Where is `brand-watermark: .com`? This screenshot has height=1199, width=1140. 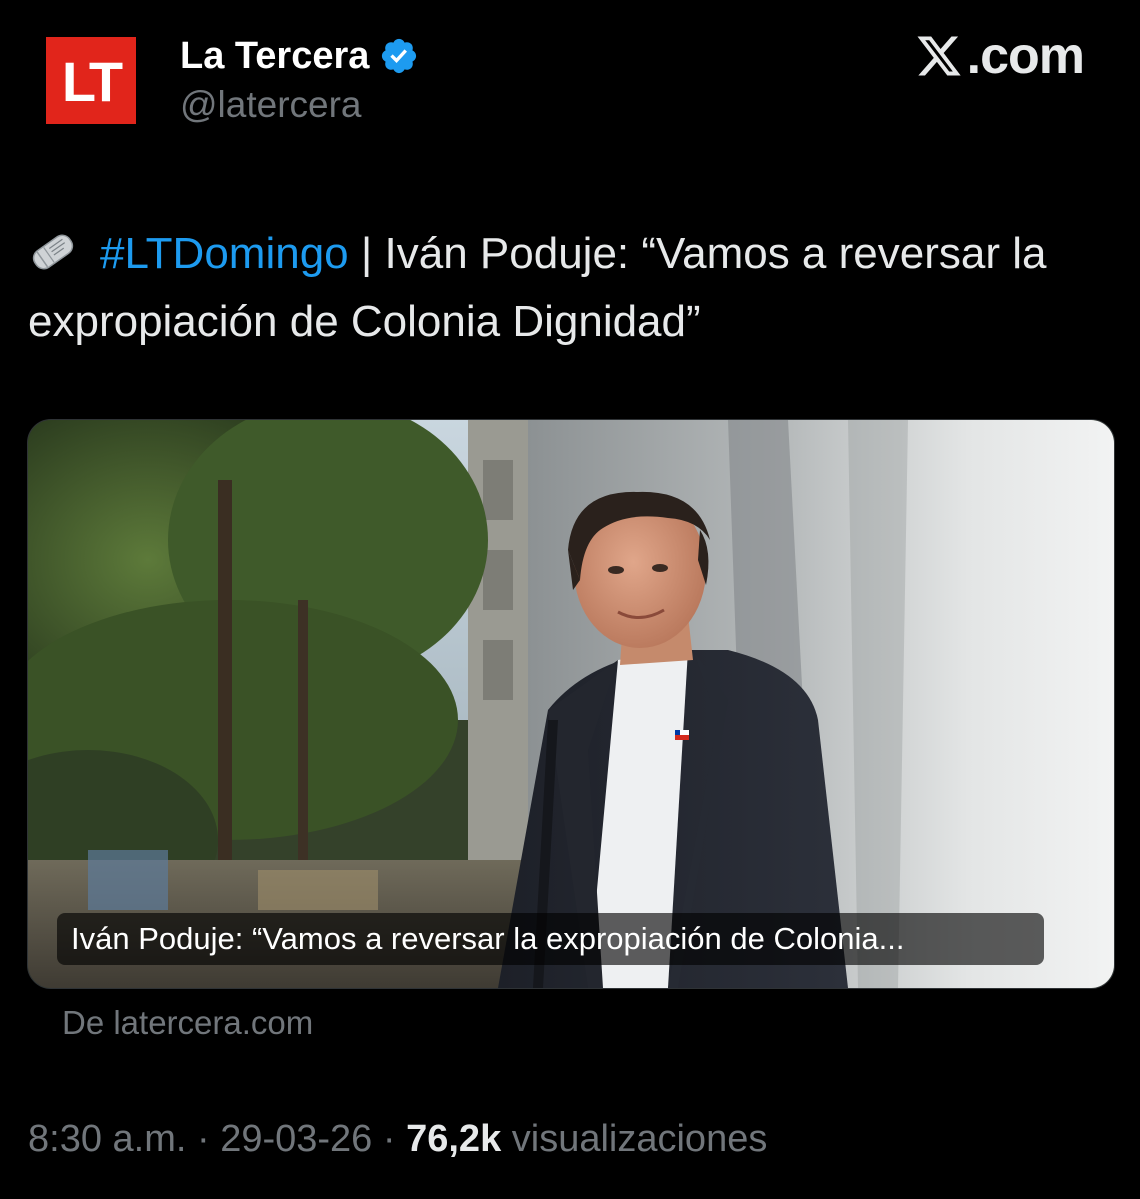
brand-watermark: .com is located at coordinates (999, 56).